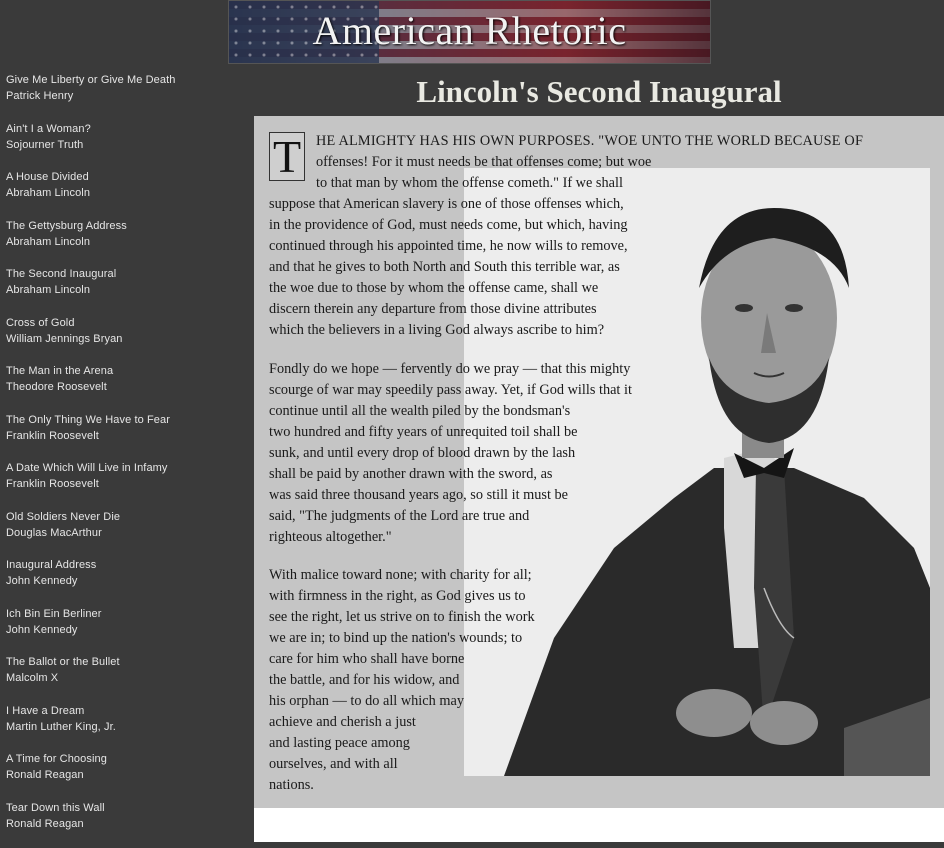  Describe the element at coordinates (126, 177) in the screenshot. I see `nav-item-title: A House Divided` at that location.